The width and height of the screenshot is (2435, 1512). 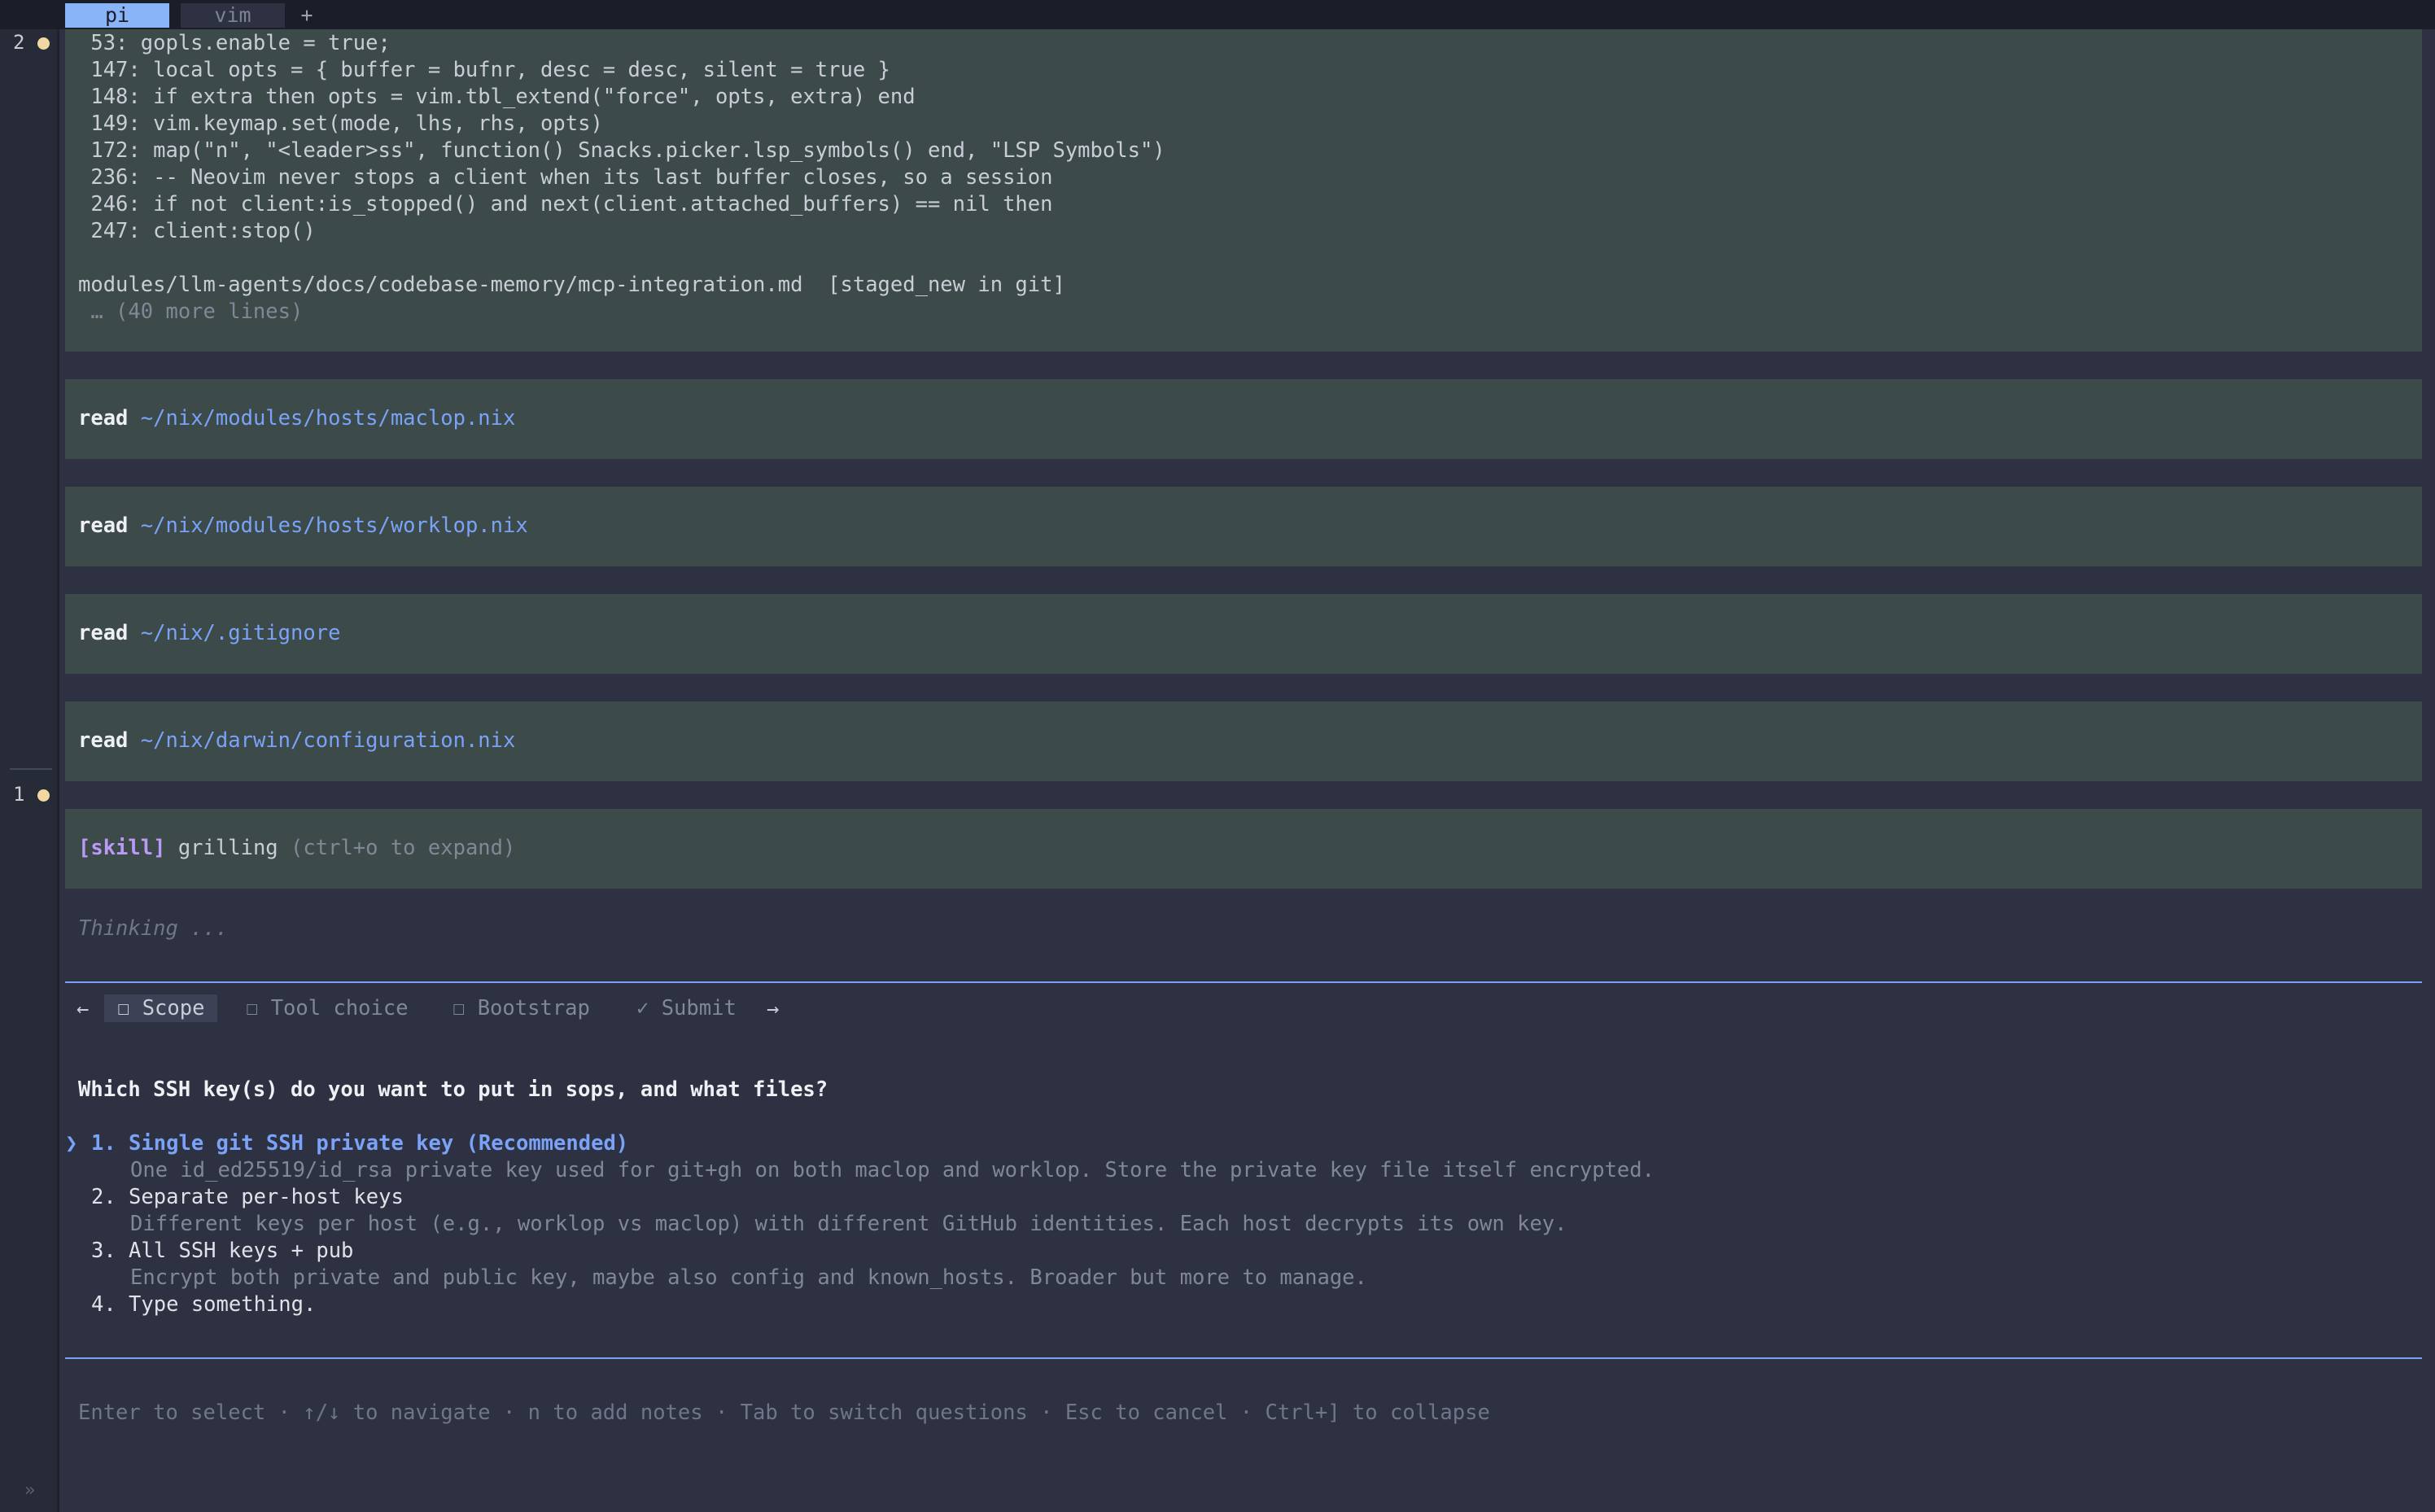 I want to click on question-panel-top-border, so click(x=1244, y=982).